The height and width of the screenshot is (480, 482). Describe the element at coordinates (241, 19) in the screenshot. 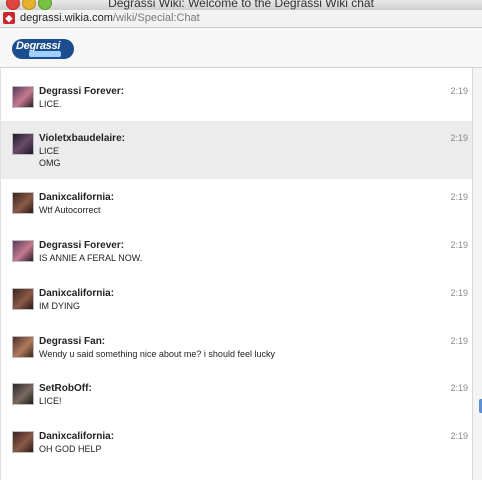

I see `address-bar: ◆ degrassi.wikia.com/wiki/Special:Chat` at that location.